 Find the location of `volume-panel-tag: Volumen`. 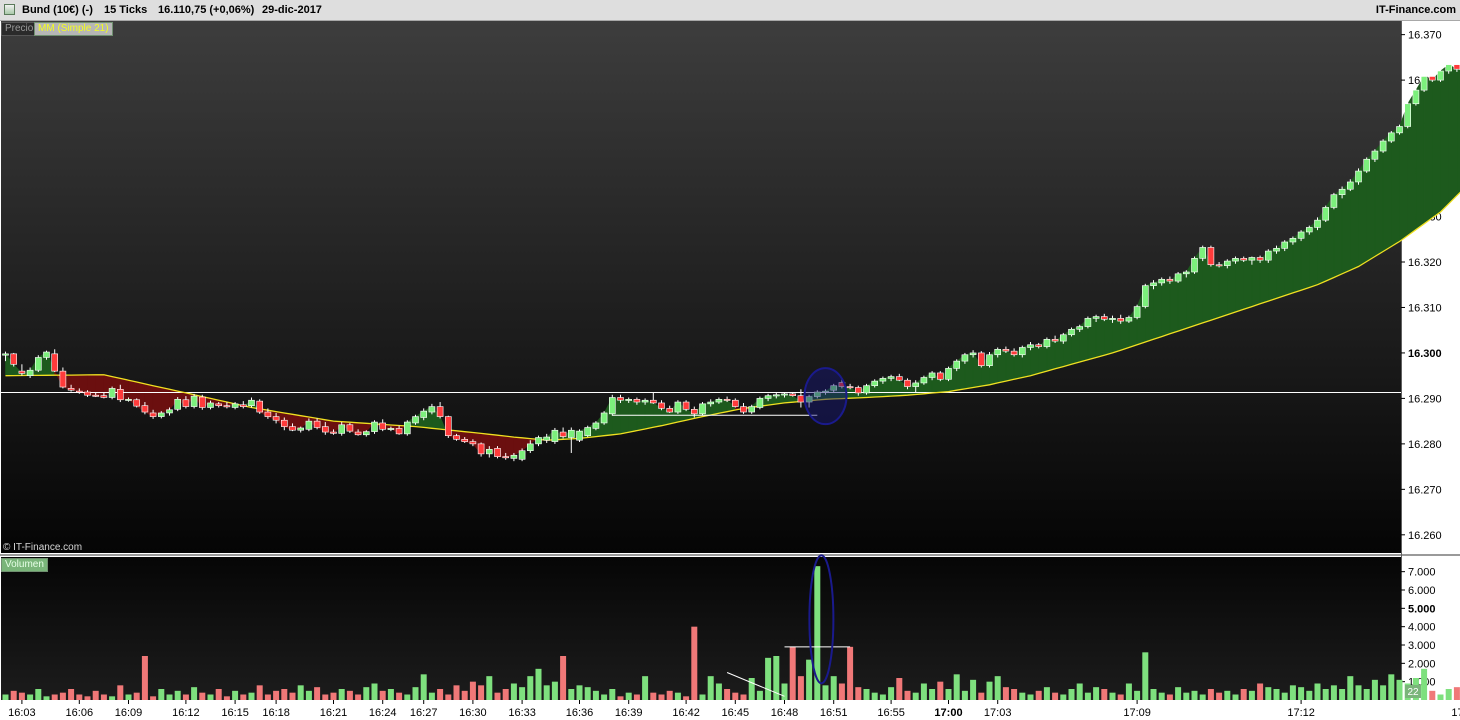

volume-panel-tag: Volumen is located at coordinates (24, 565).